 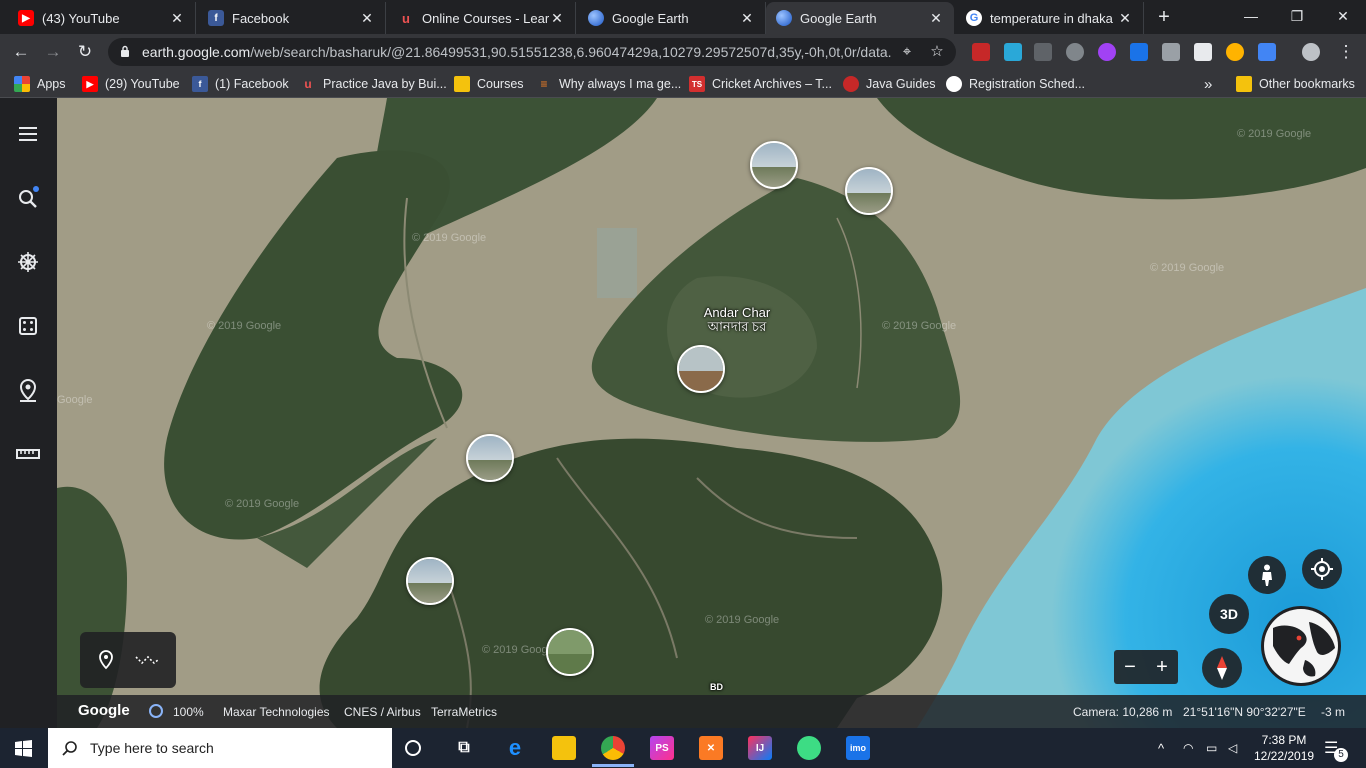 I want to click on file-explorer-icon, so click(x=564, y=748).